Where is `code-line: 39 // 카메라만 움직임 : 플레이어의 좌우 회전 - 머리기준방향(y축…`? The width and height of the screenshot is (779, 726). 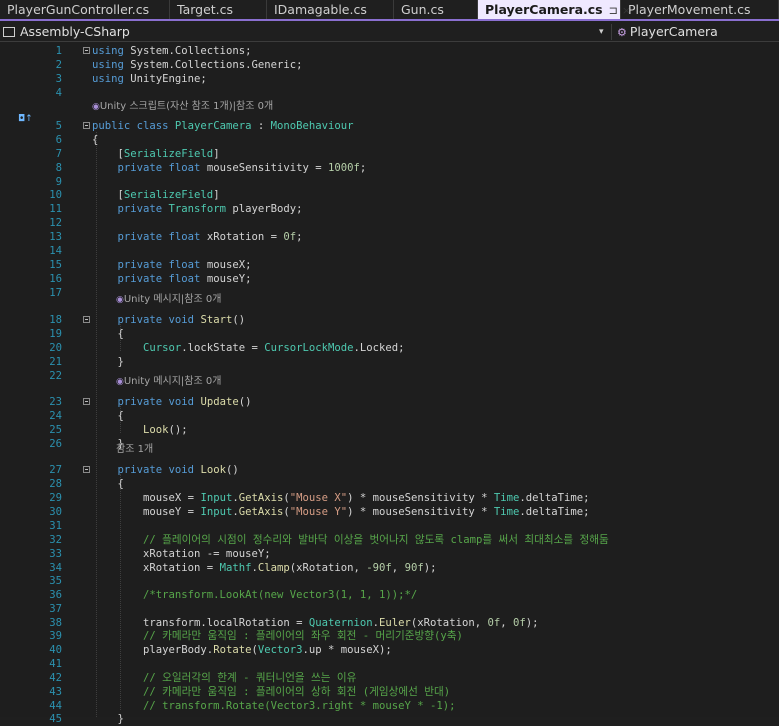 code-line: 39 // 카메라만 움직임 : 플레이어의 좌우 회전 - 머리기준방향(y축… is located at coordinates (389, 636).